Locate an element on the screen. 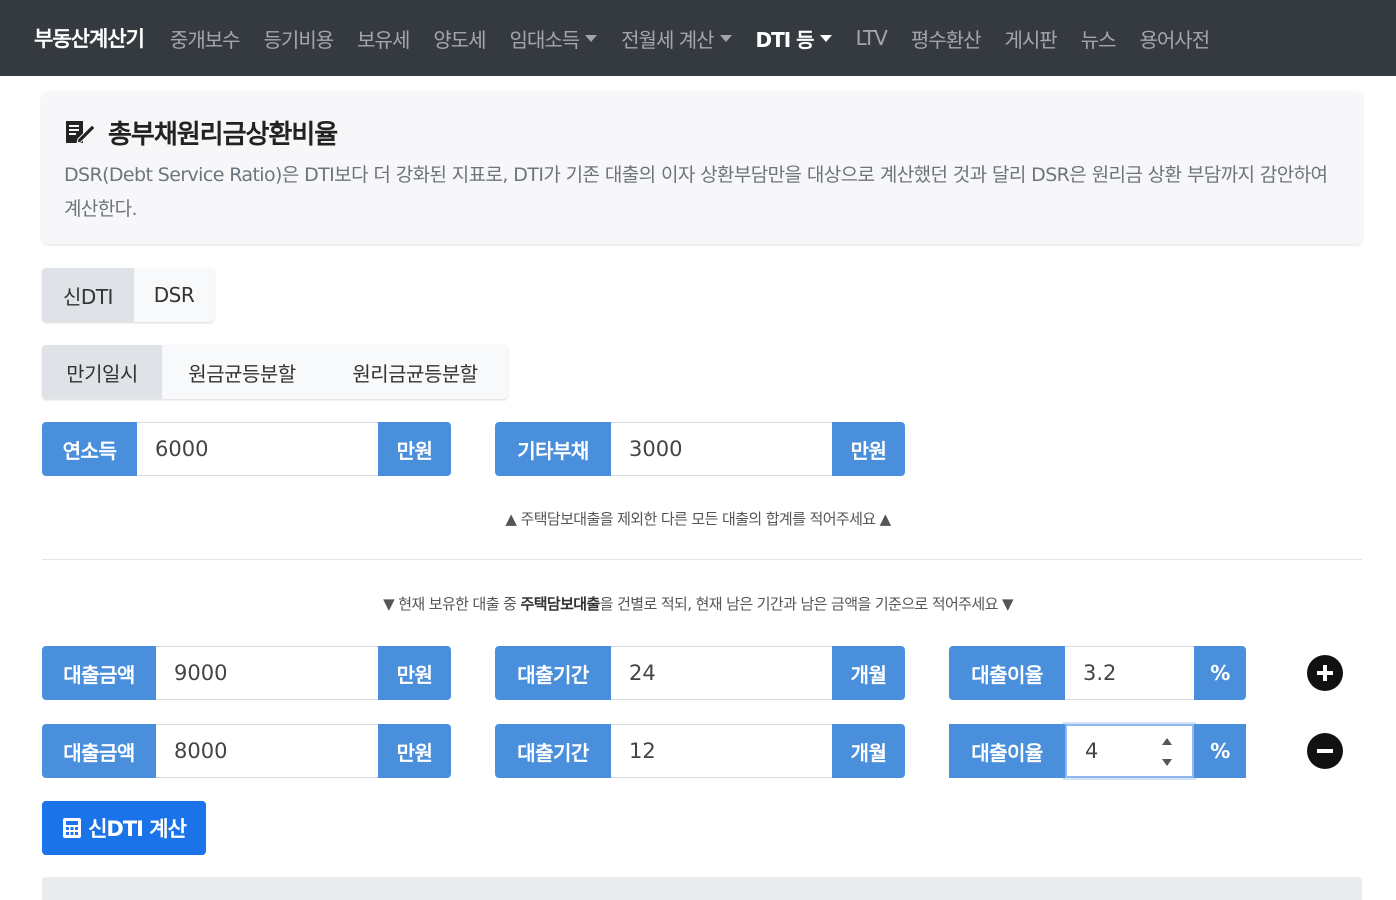 Image resolution: width=1396 pixels, height=900 pixels. income-label: 연소득 is located at coordinates (89, 449).